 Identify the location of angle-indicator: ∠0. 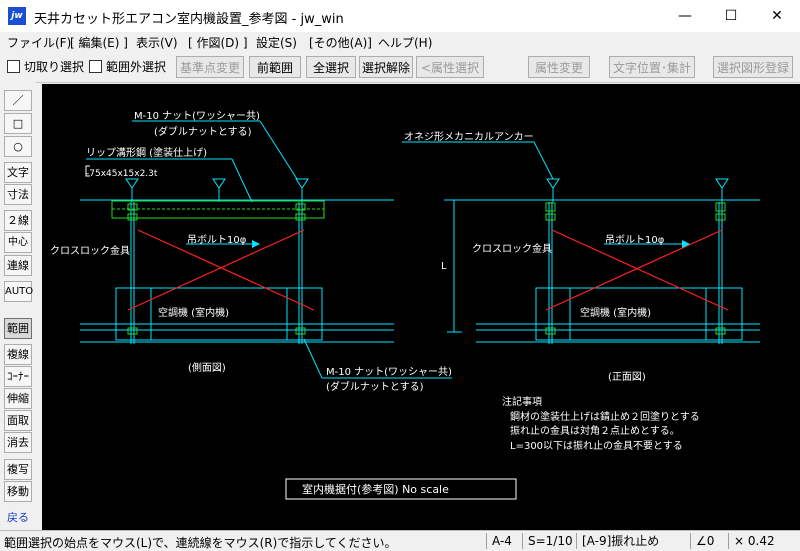
(707, 541).